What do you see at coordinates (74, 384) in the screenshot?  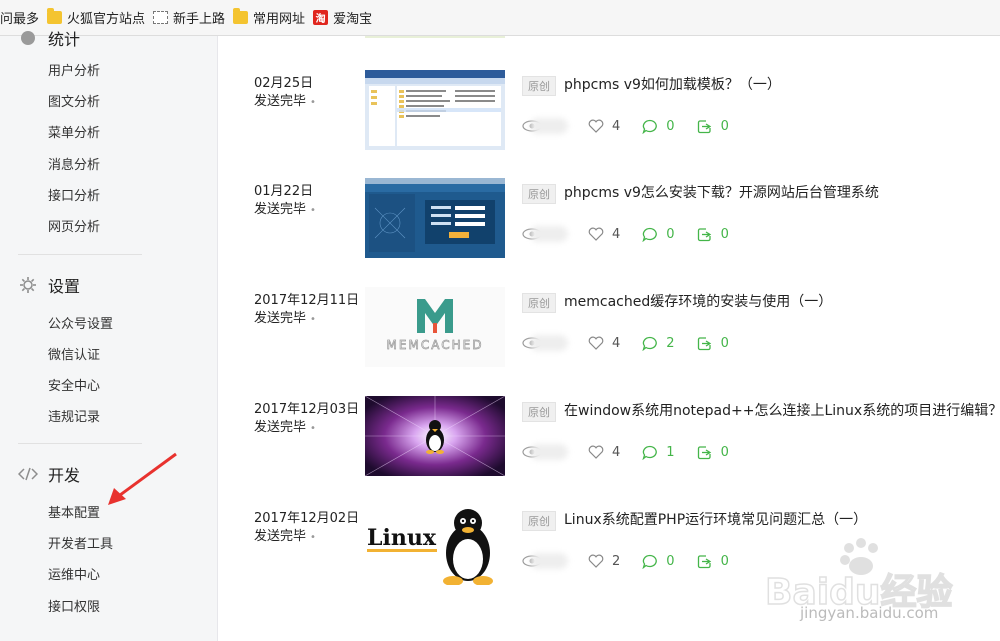 I see `sidebar-item-security-center: 安全中心` at bounding box center [74, 384].